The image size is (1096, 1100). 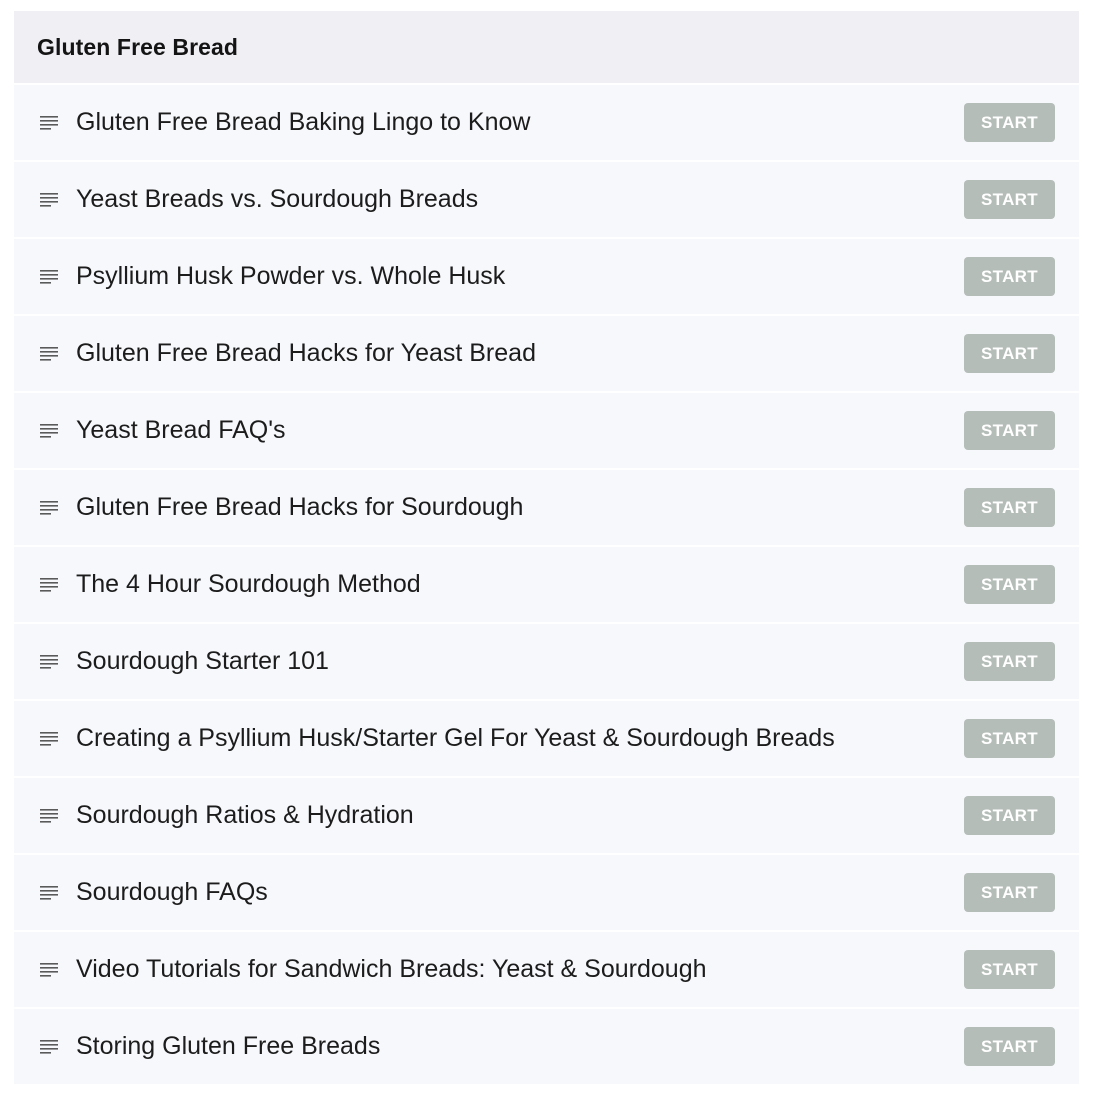 I want to click on lesson-row: The 4 Hour Sourdough Method START, so click(x=546, y=584).